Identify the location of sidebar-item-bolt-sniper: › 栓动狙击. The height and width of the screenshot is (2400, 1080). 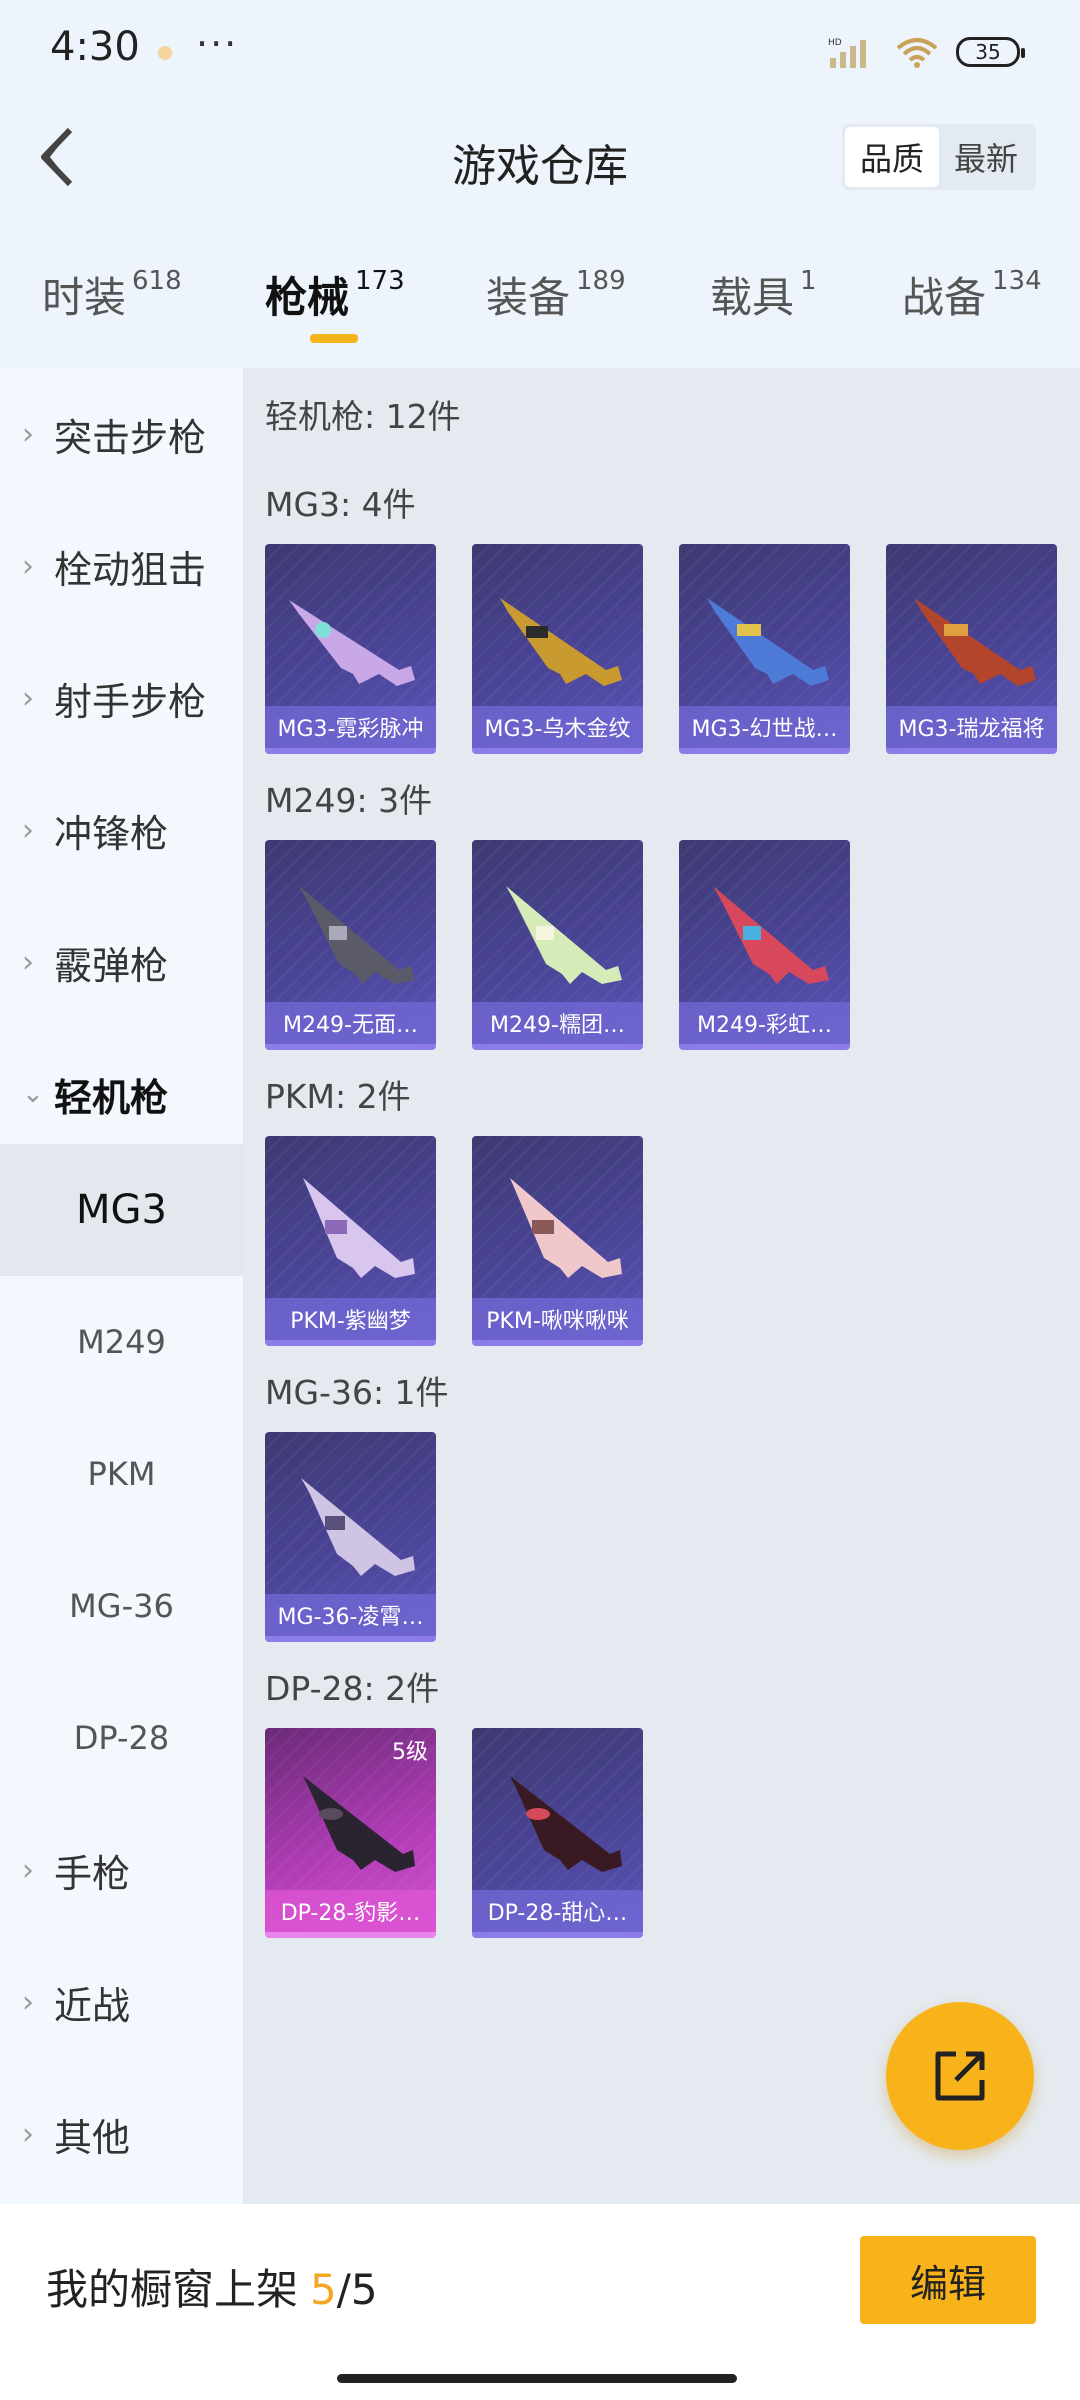
(121, 566).